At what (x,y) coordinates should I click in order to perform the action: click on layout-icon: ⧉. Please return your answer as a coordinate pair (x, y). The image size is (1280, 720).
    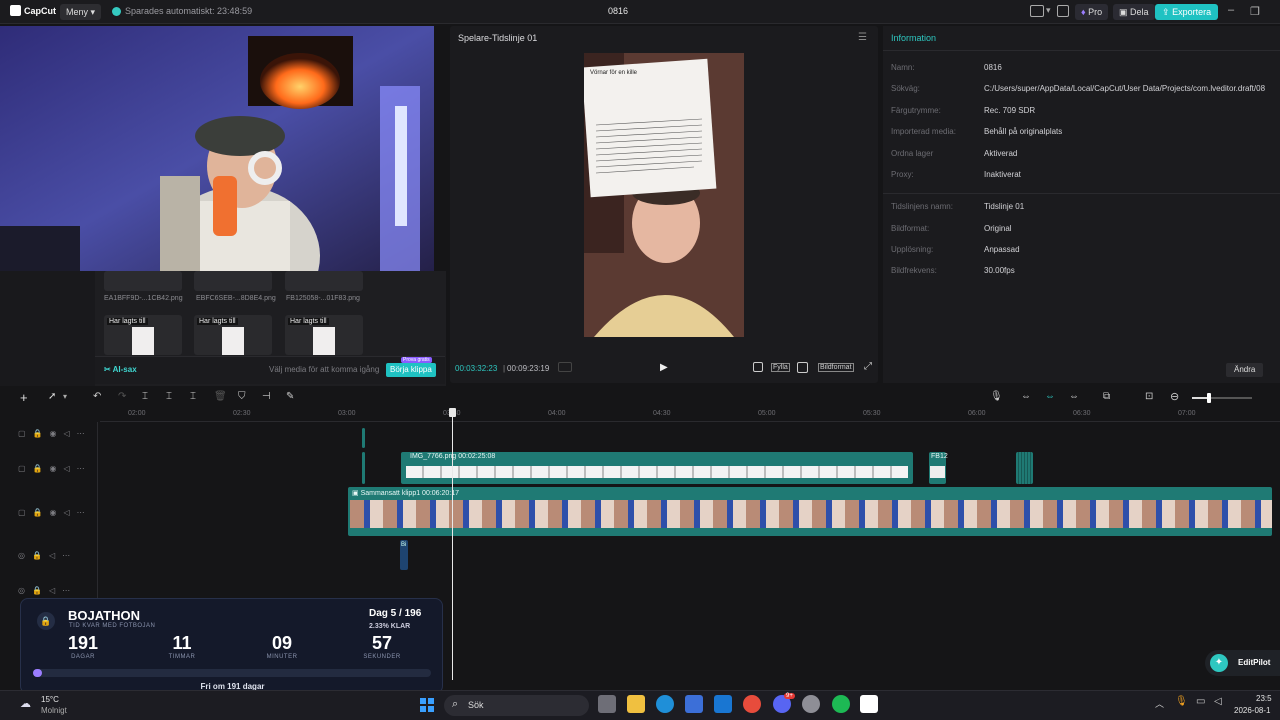
    Looking at the image, I should click on (1106, 396).